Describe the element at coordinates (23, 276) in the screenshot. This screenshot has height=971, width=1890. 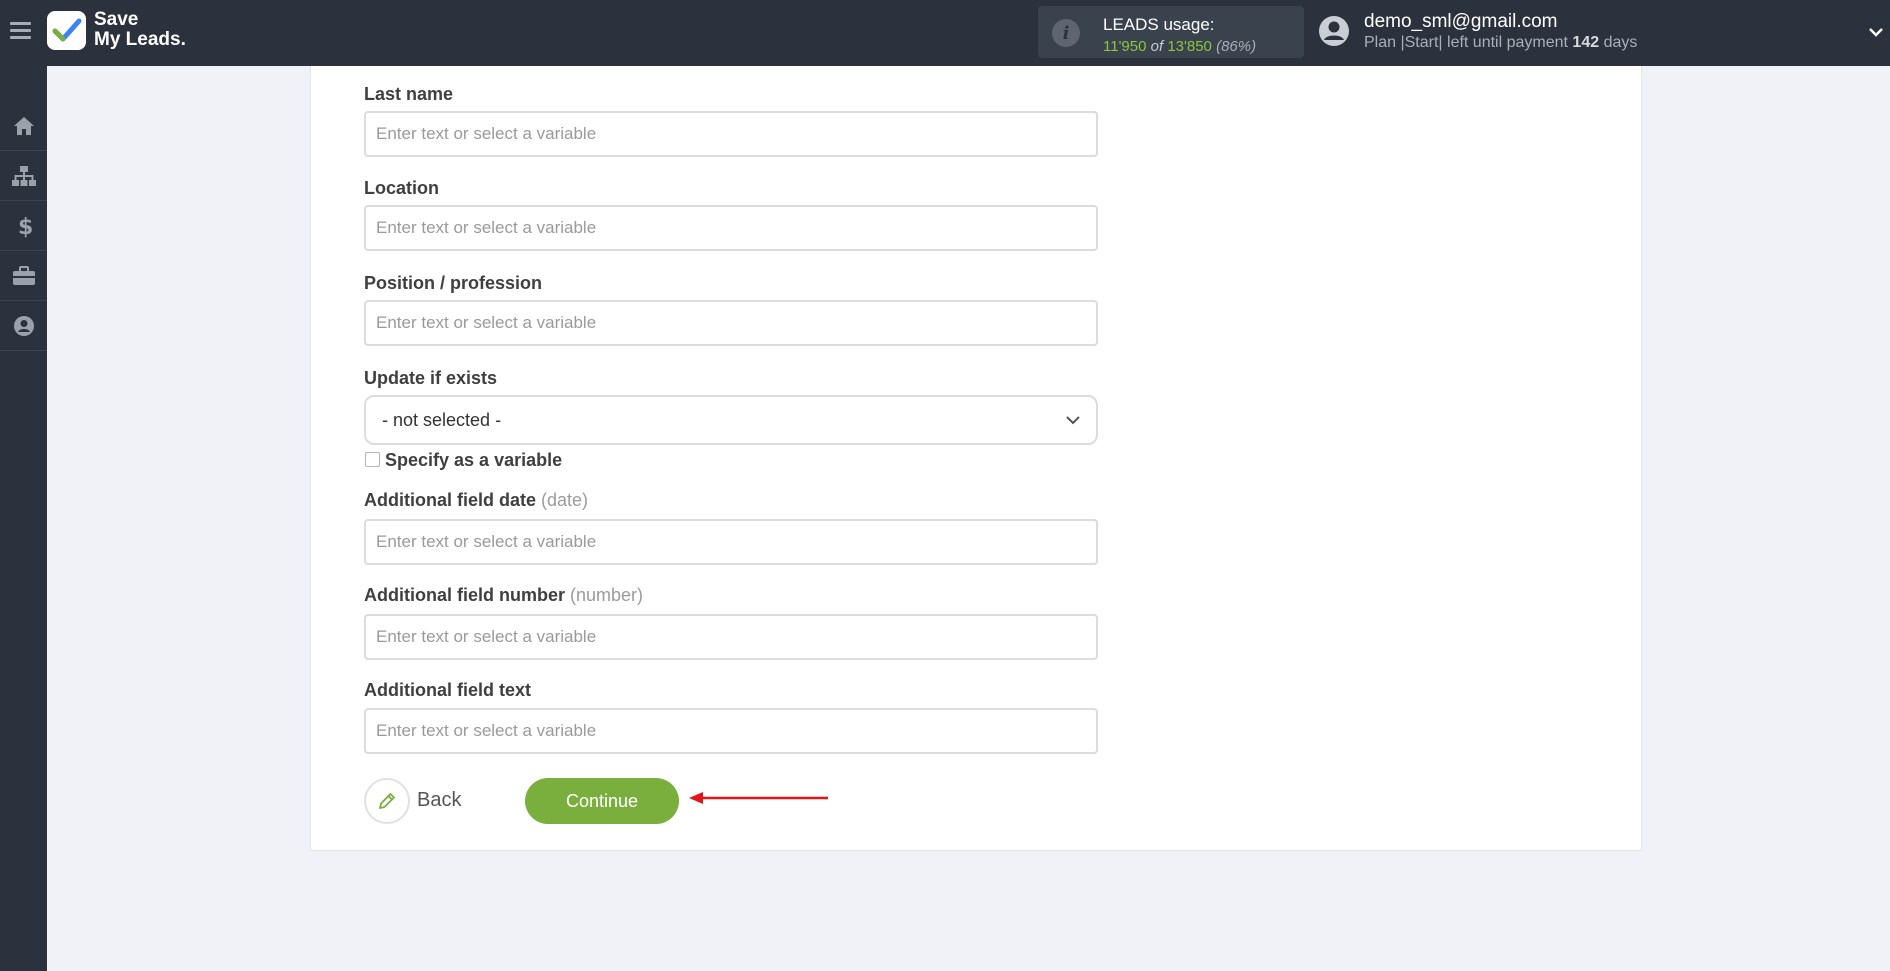
I see `briefcase-icon` at that location.